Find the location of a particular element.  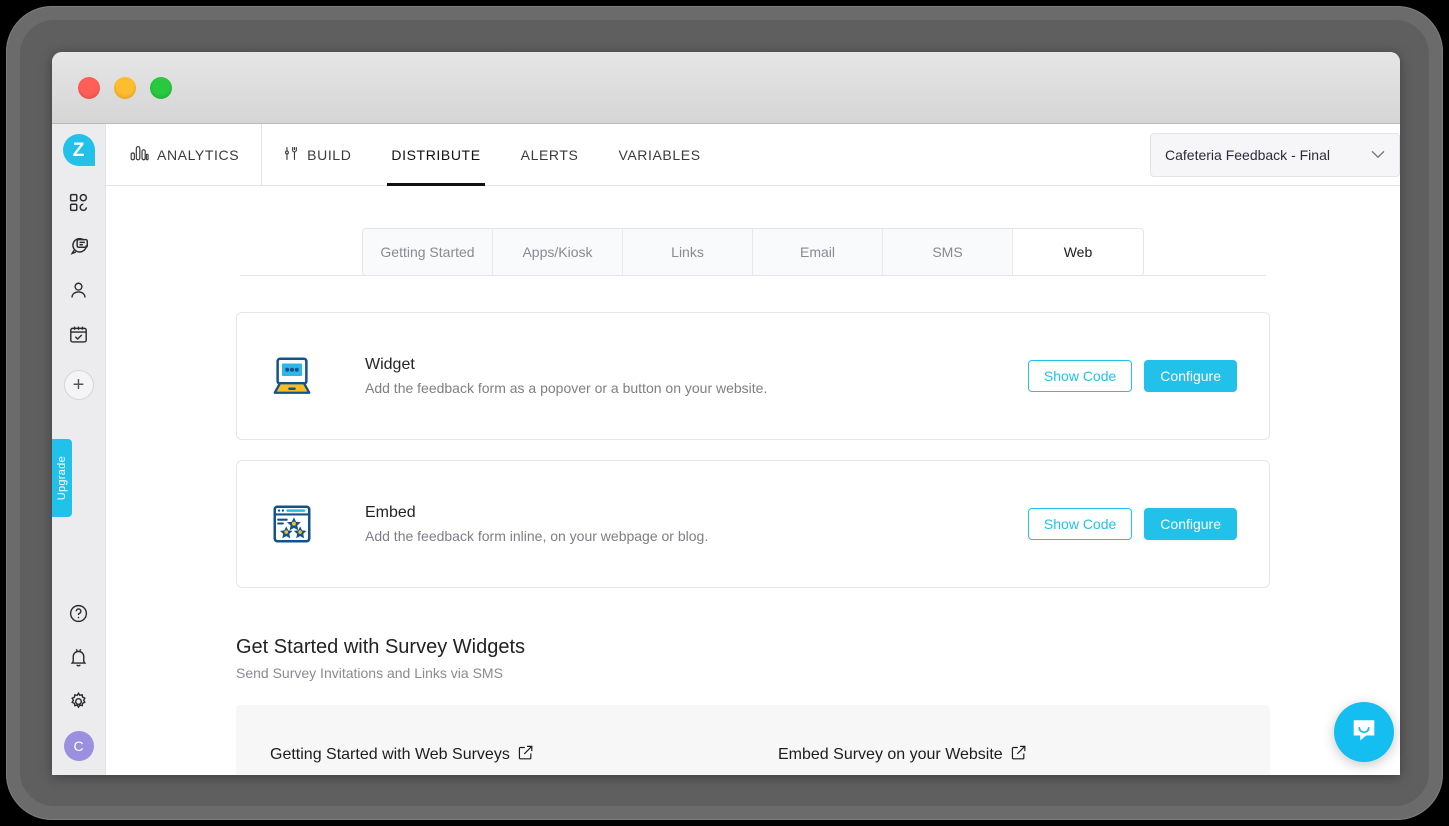

get-started-link-column-2: Embed Survey on your Website is located at coordinates (1007, 760).